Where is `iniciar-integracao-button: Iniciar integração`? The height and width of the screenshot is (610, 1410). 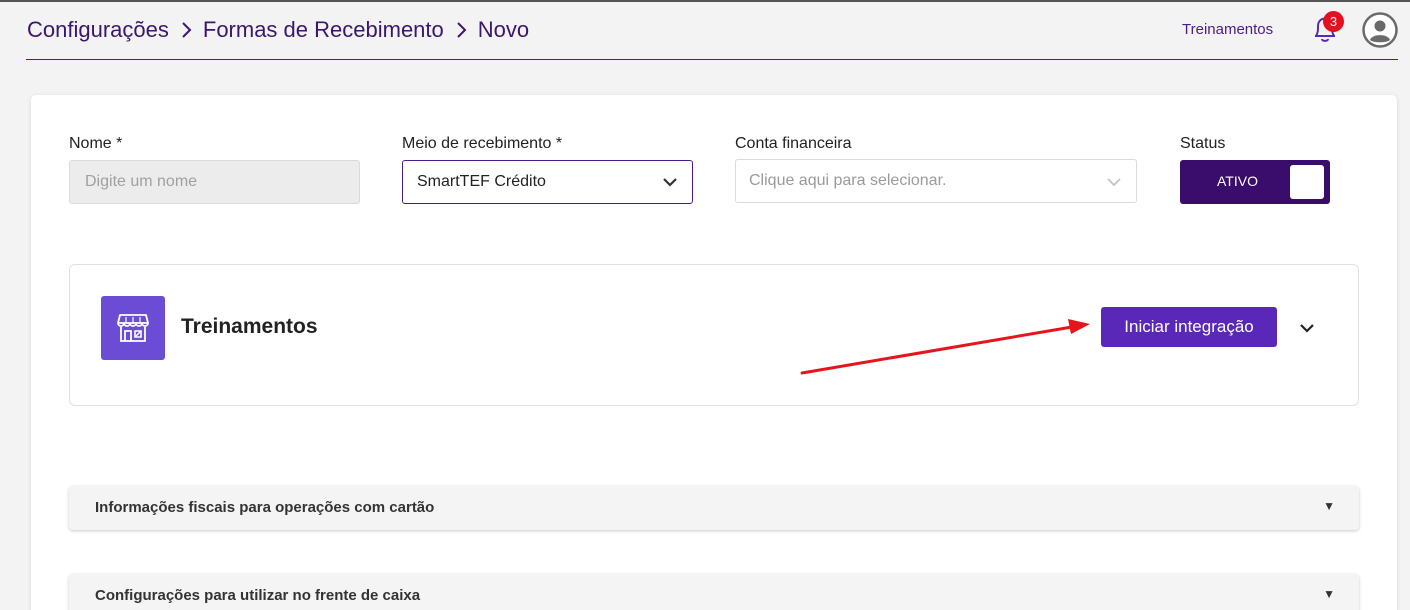
iniciar-integracao-button: Iniciar integração is located at coordinates (1189, 327).